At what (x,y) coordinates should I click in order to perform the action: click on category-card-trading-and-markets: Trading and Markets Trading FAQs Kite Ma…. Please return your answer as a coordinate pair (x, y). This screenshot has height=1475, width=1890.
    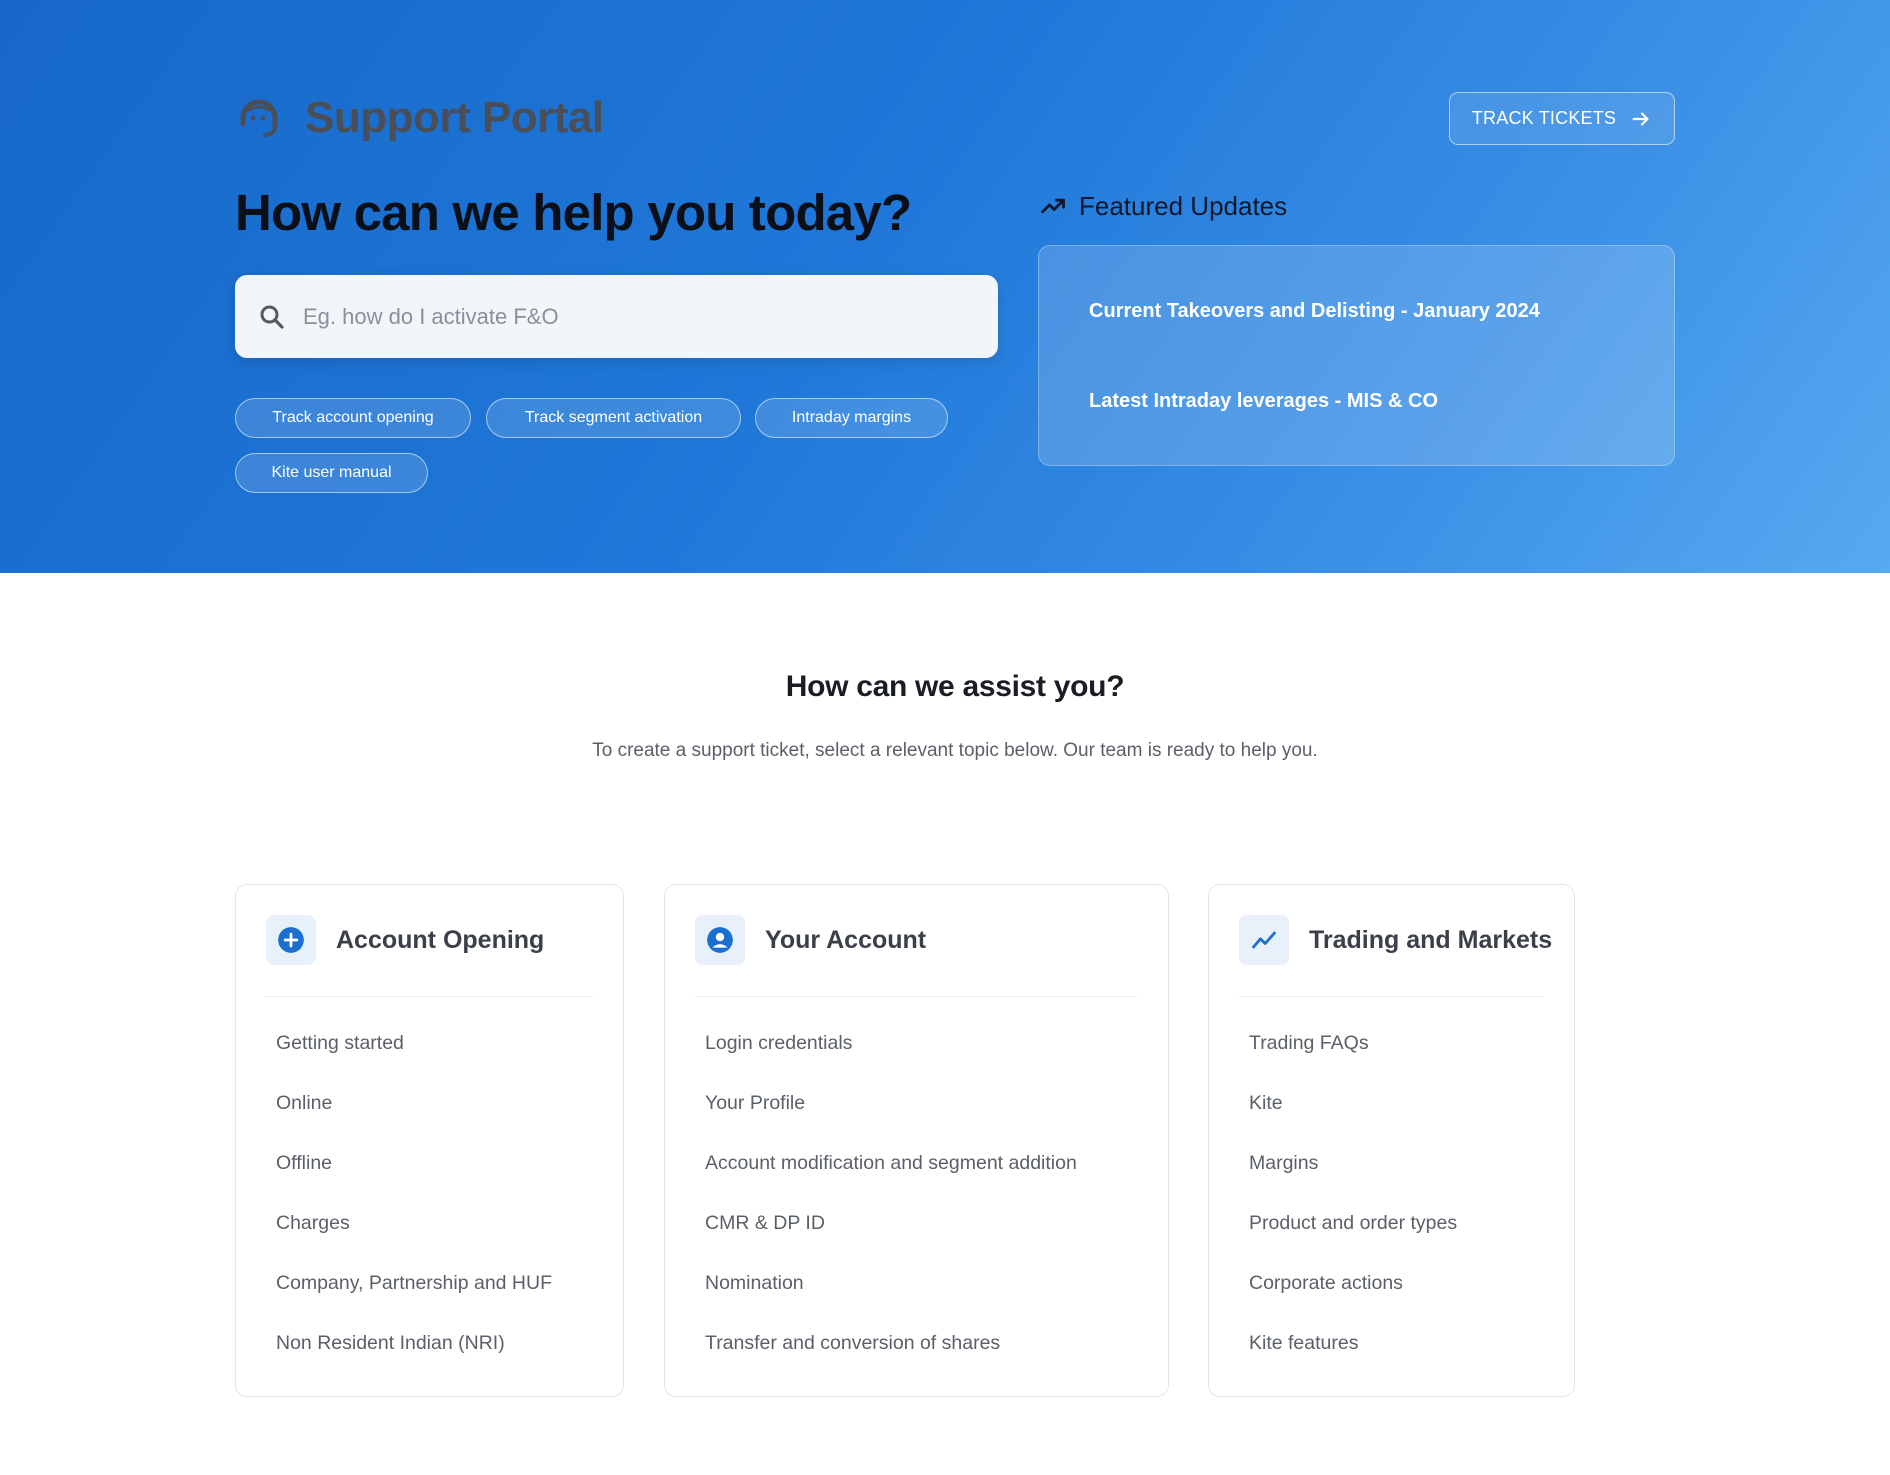
    Looking at the image, I should click on (1391, 1140).